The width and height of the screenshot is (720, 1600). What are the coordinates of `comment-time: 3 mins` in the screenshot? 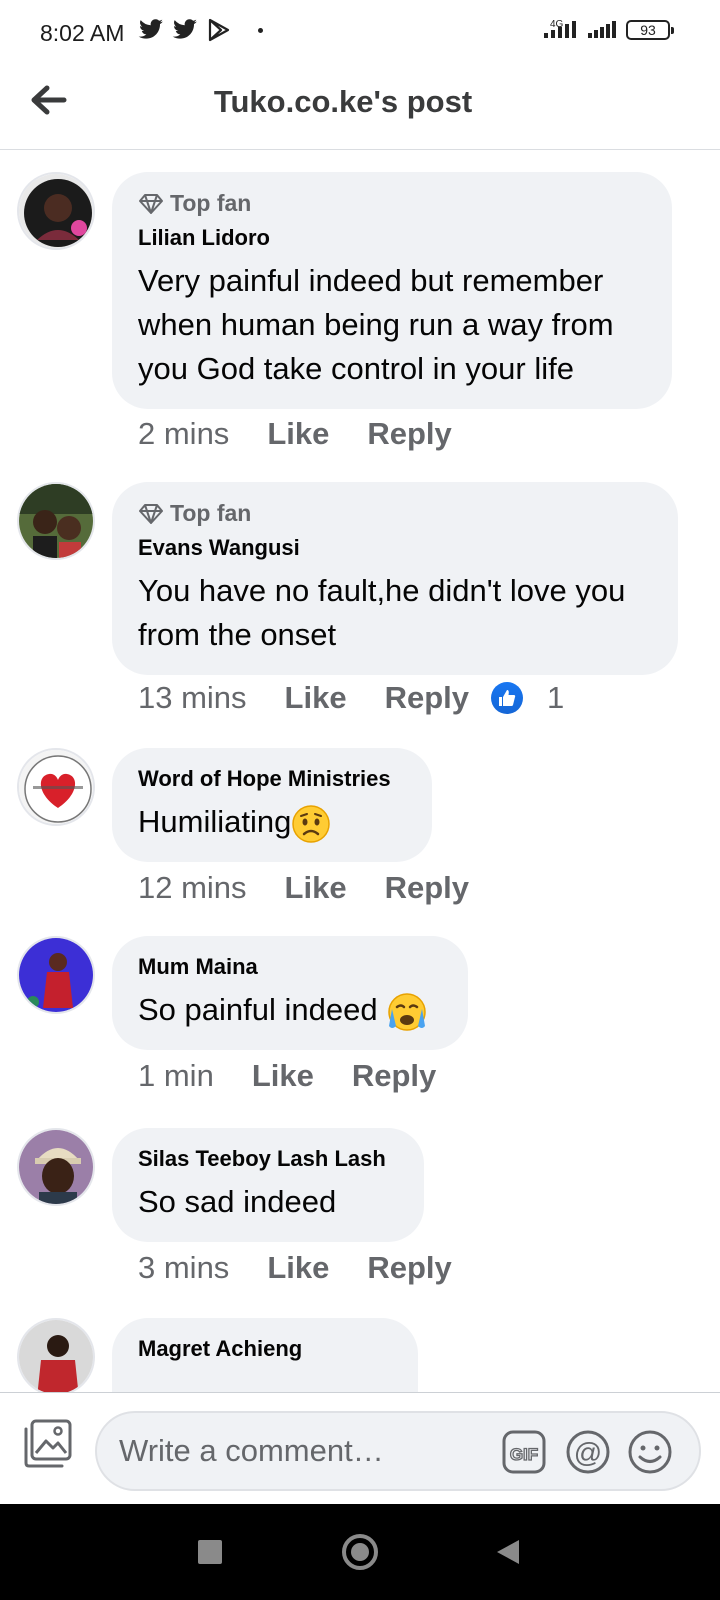 It's located at (183, 1268).